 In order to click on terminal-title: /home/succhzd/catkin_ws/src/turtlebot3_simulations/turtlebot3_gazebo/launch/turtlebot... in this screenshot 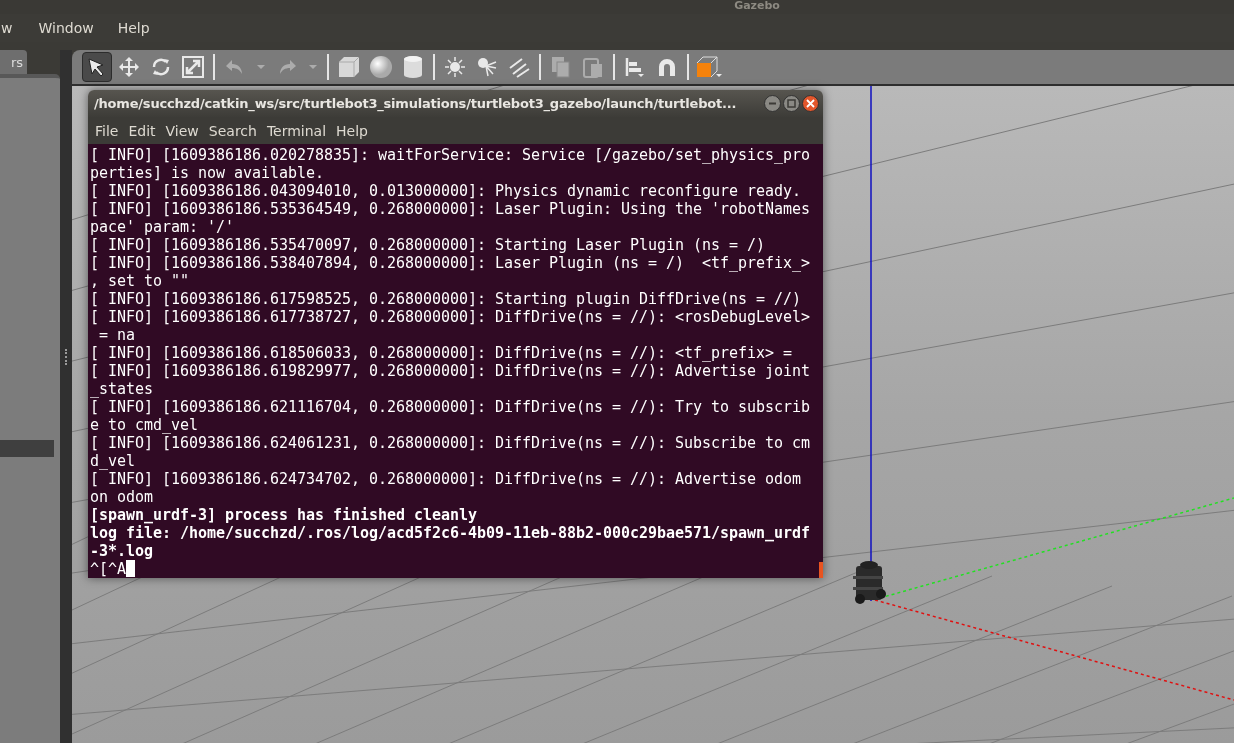, I will do `click(416, 104)`.